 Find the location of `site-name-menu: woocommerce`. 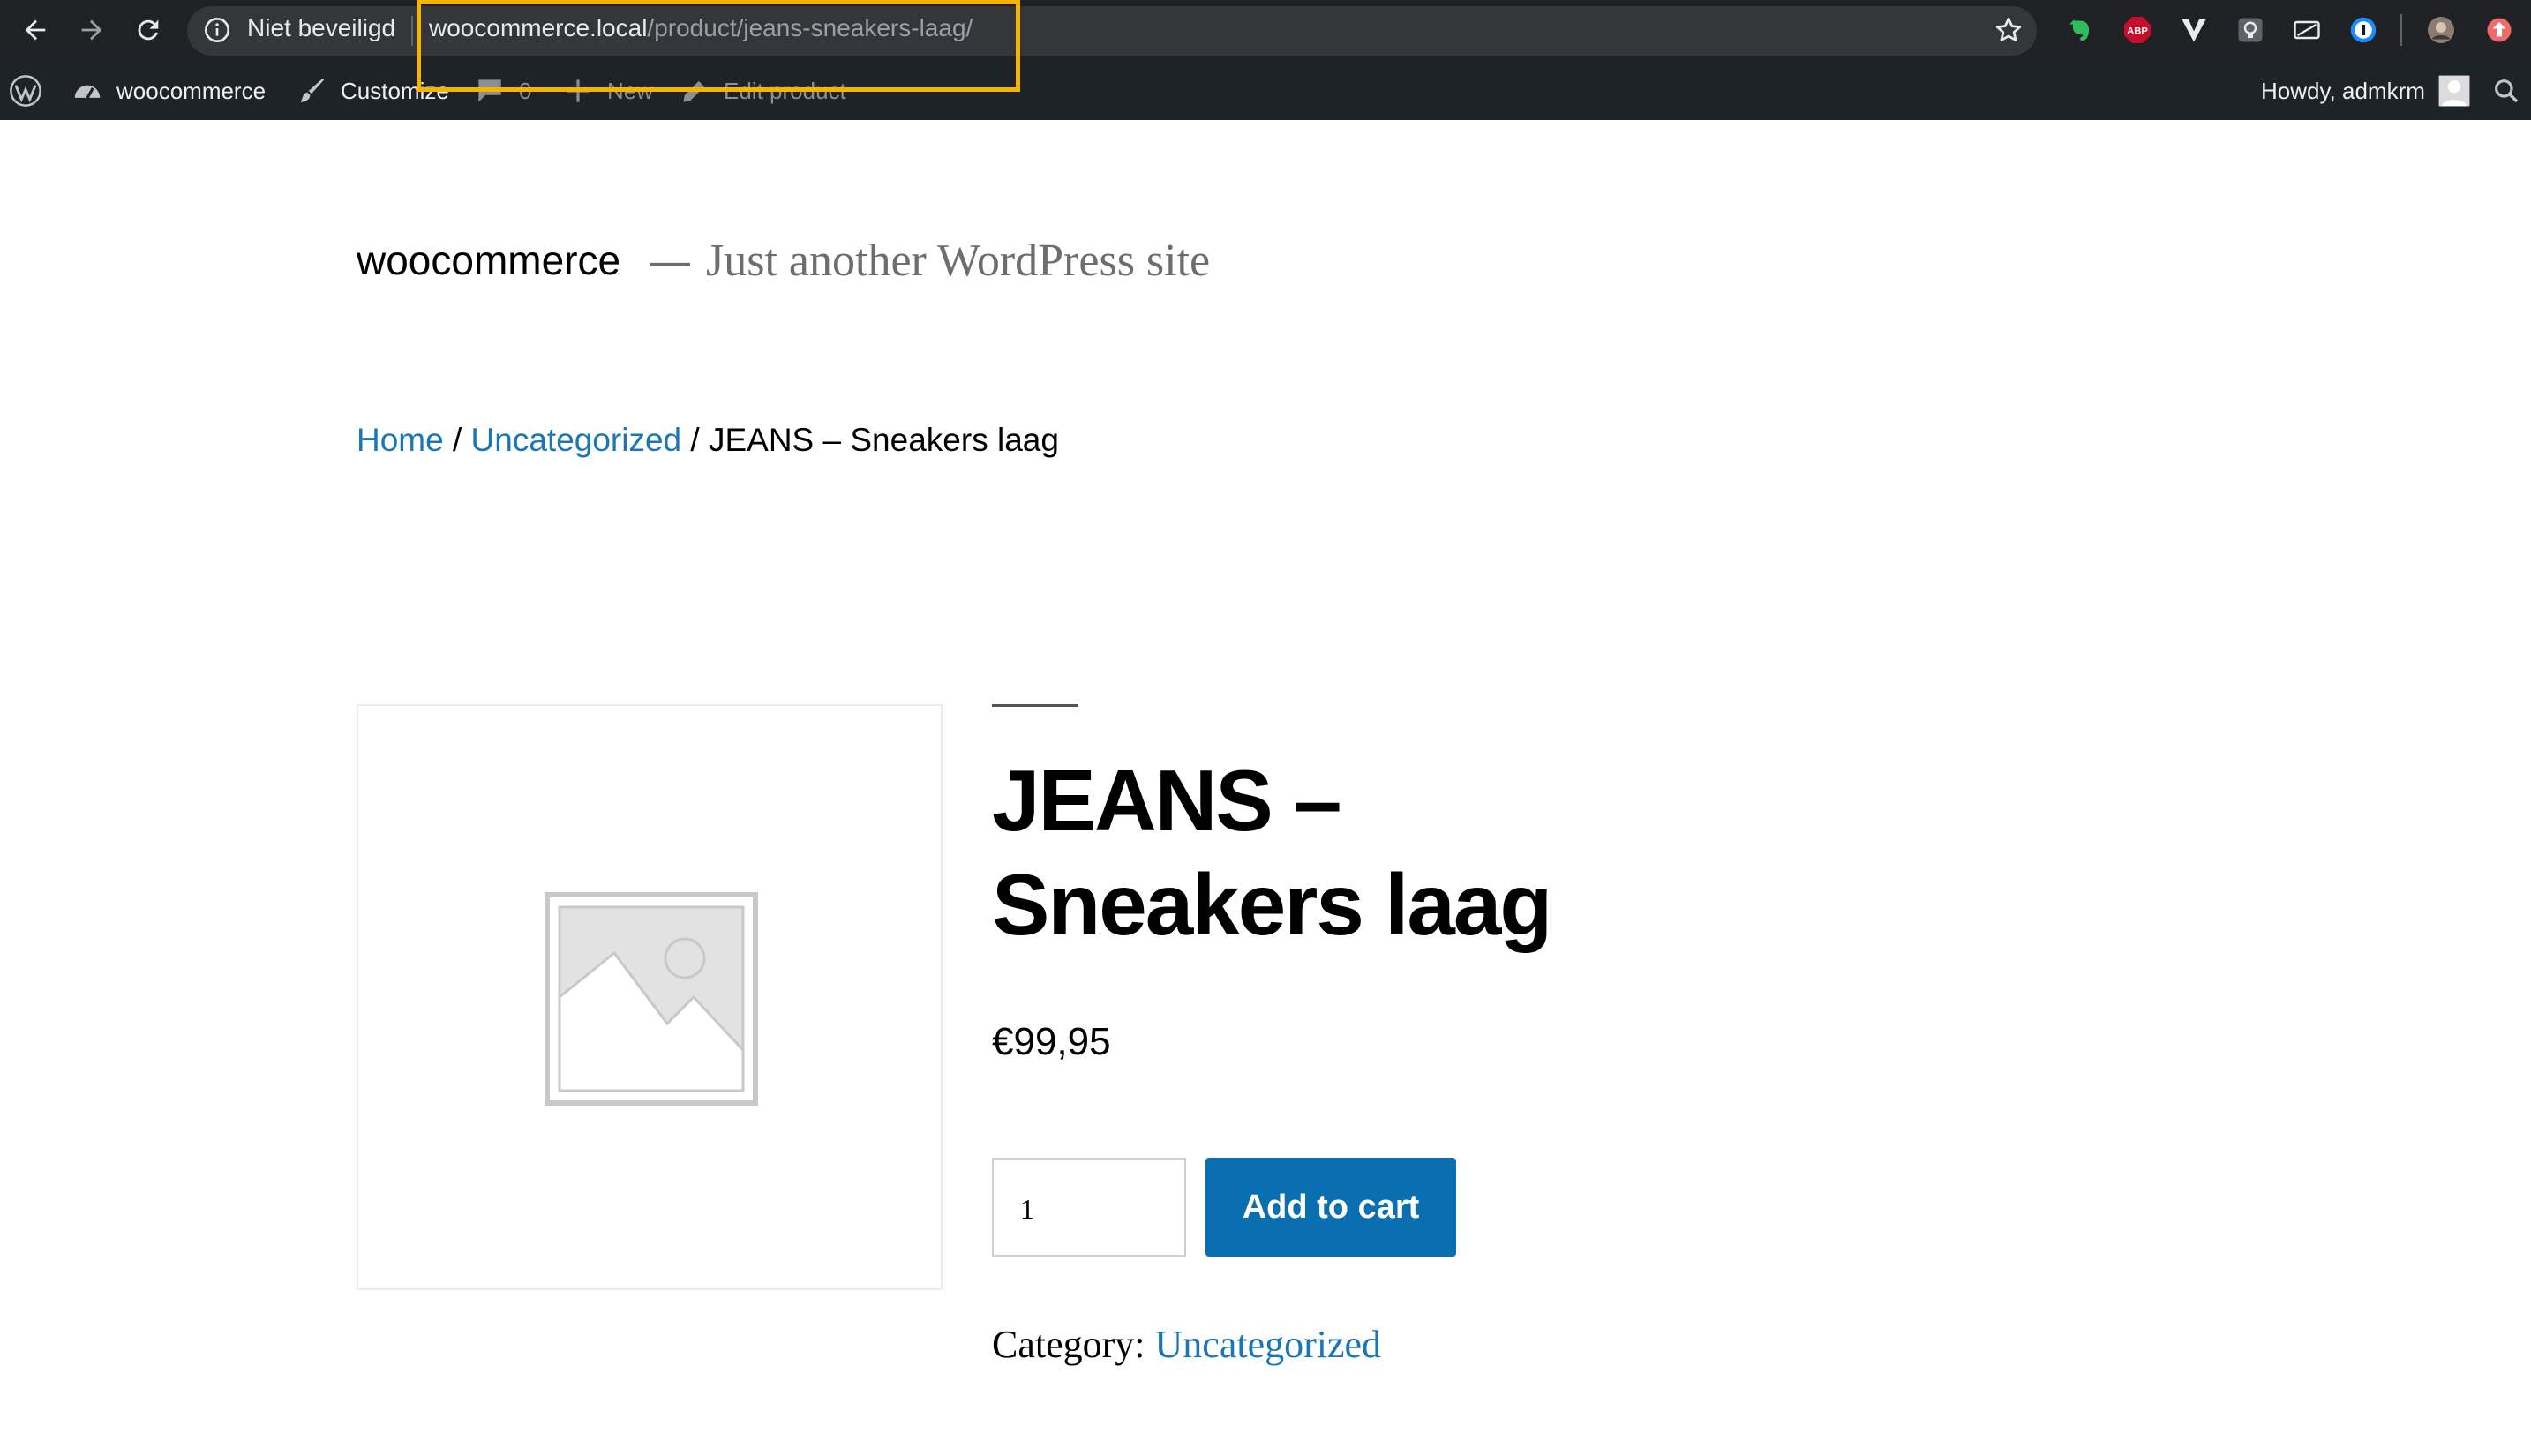

site-name-menu: woocommerce is located at coordinates (168, 91).